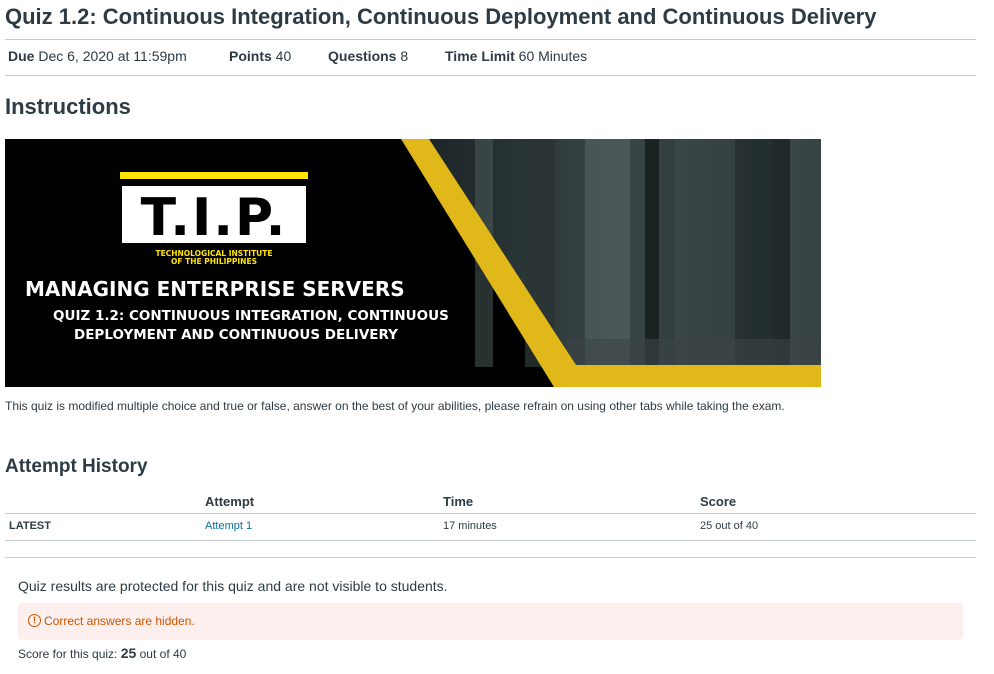  I want to click on questions-label: Questions, so click(362, 56).